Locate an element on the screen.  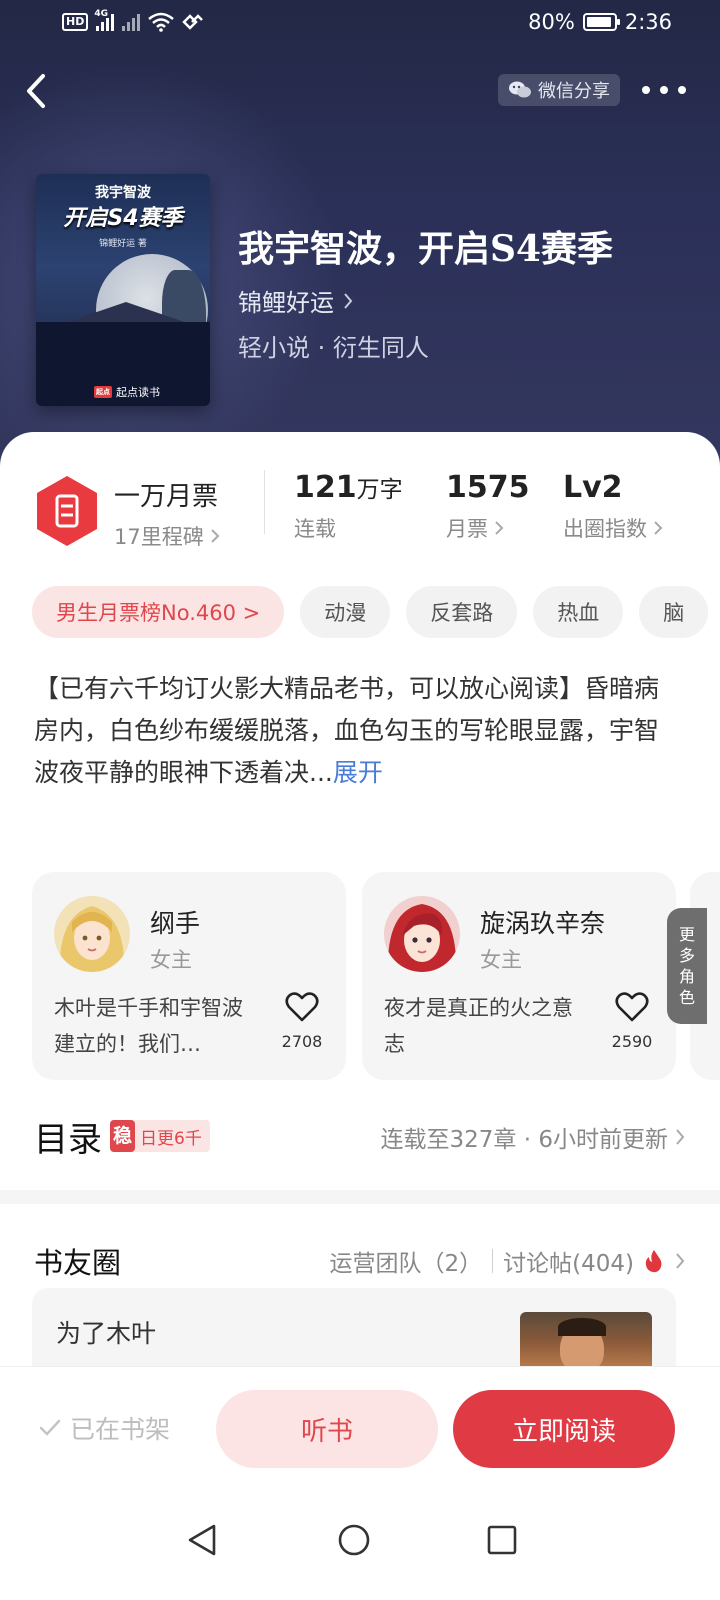
character-name: 旋涡玖辛奈 is located at coordinates (543, 923).